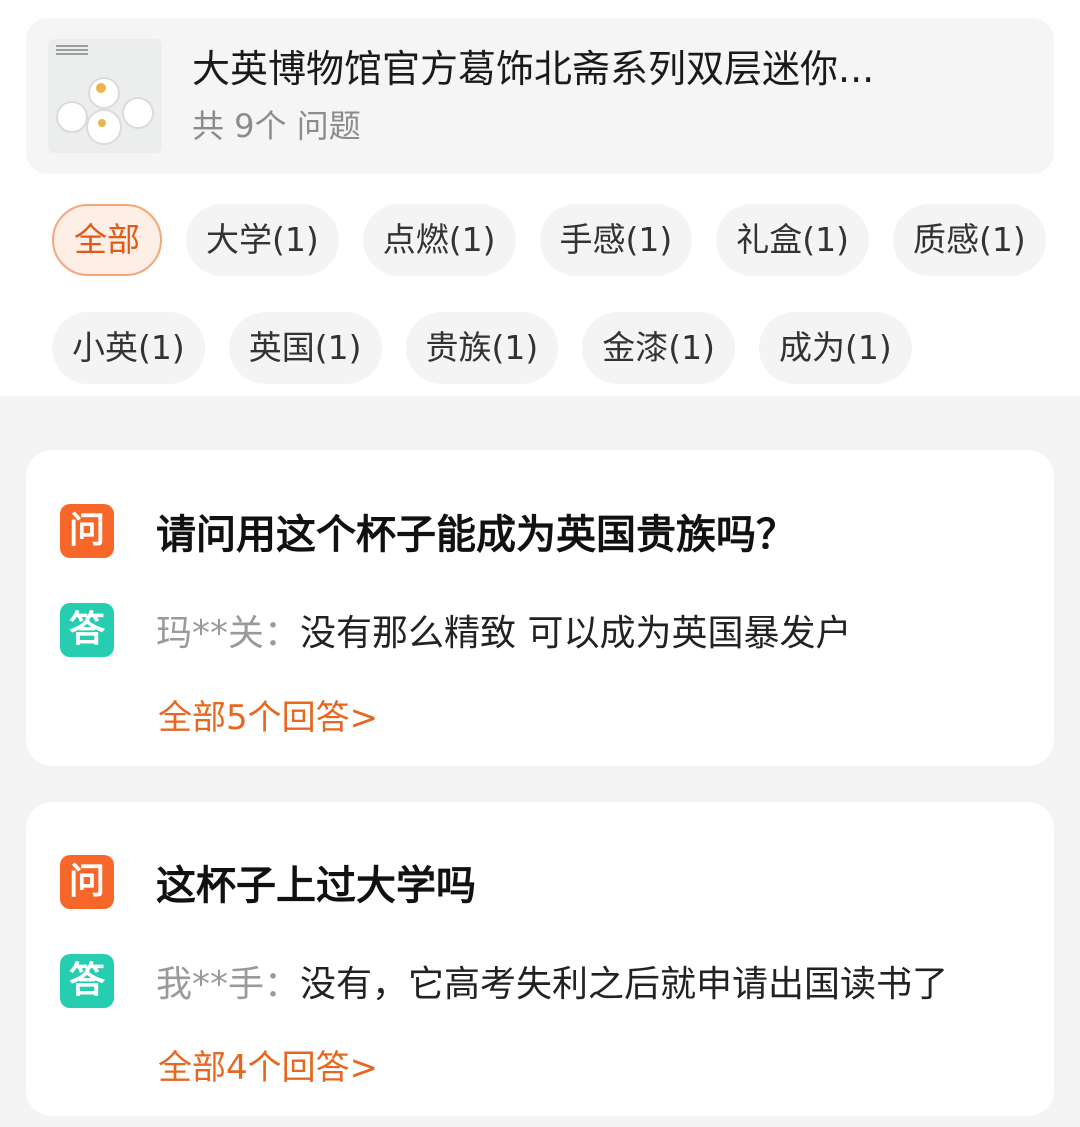 The width and height of the screenshot is (1080, 1127). Describe the element at coordinates (439, 240) in the screenshot. I see `tag-dianran: 点燃(1)` at that location.